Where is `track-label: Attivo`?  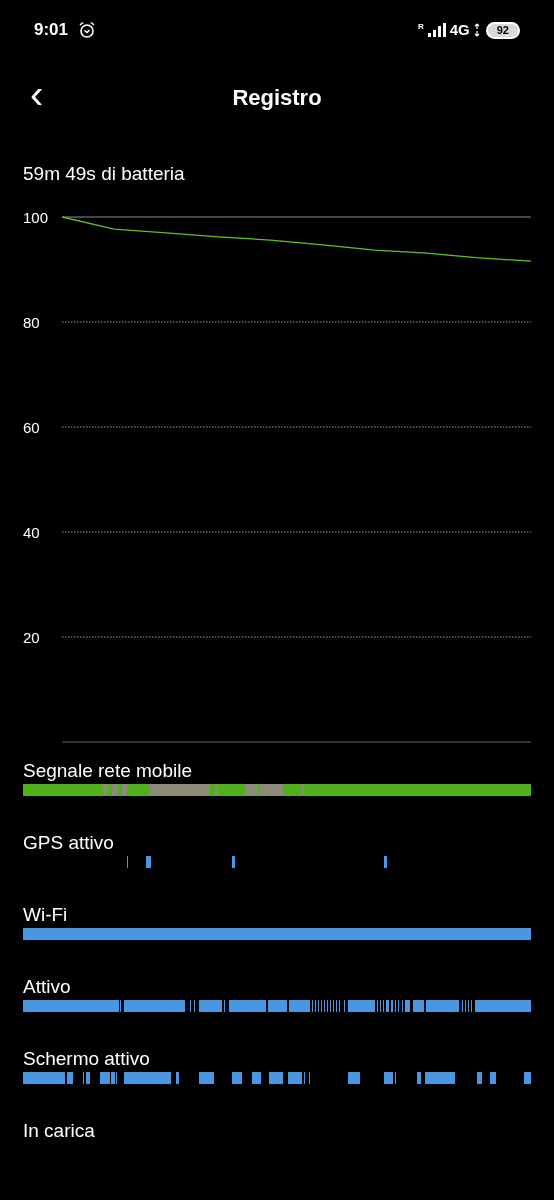
track-label: Attivo is located at coordinates (47, 987).